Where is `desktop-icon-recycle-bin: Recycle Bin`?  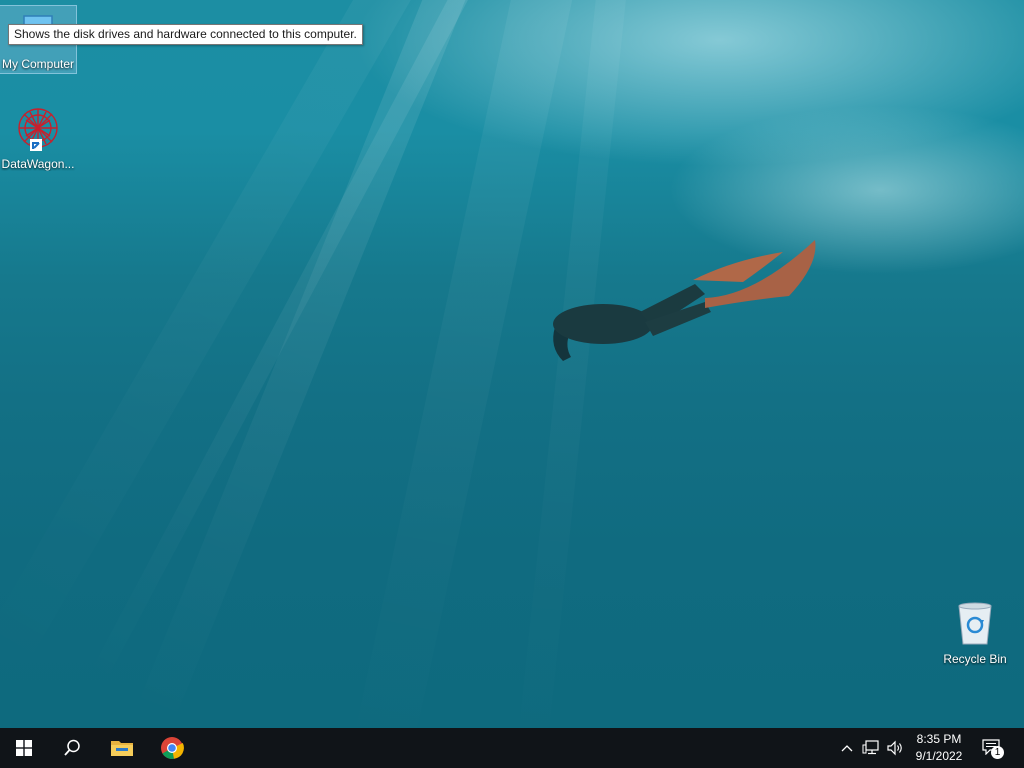
desktop-icon-recycle-bin: Recycle Bin is located at coordinates (975, 633).